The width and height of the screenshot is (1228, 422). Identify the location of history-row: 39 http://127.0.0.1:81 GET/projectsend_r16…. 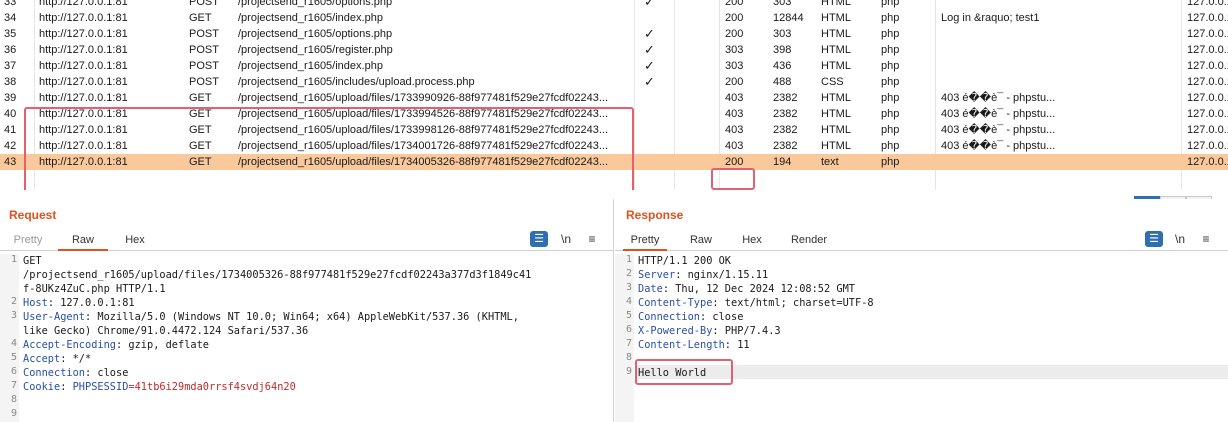
(614, 98).